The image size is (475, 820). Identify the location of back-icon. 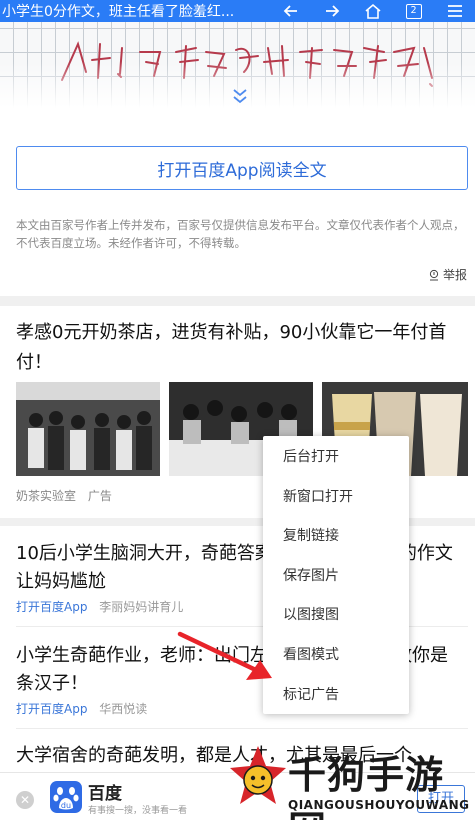
(290, 11).